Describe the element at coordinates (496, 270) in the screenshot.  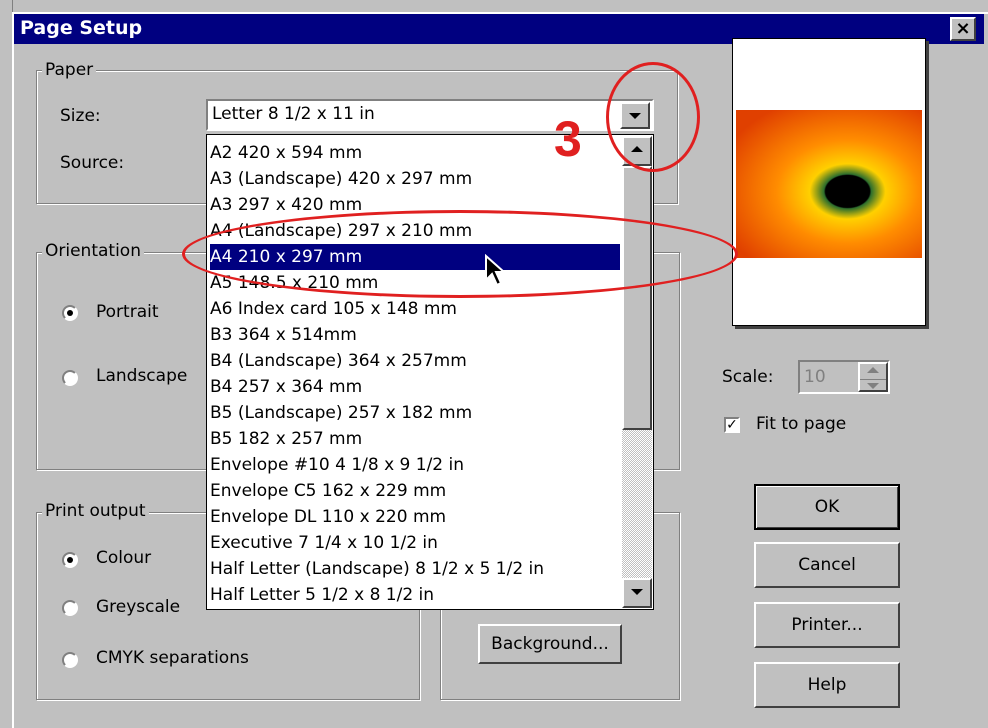
I see `mouse-pointer-icon` at that location.